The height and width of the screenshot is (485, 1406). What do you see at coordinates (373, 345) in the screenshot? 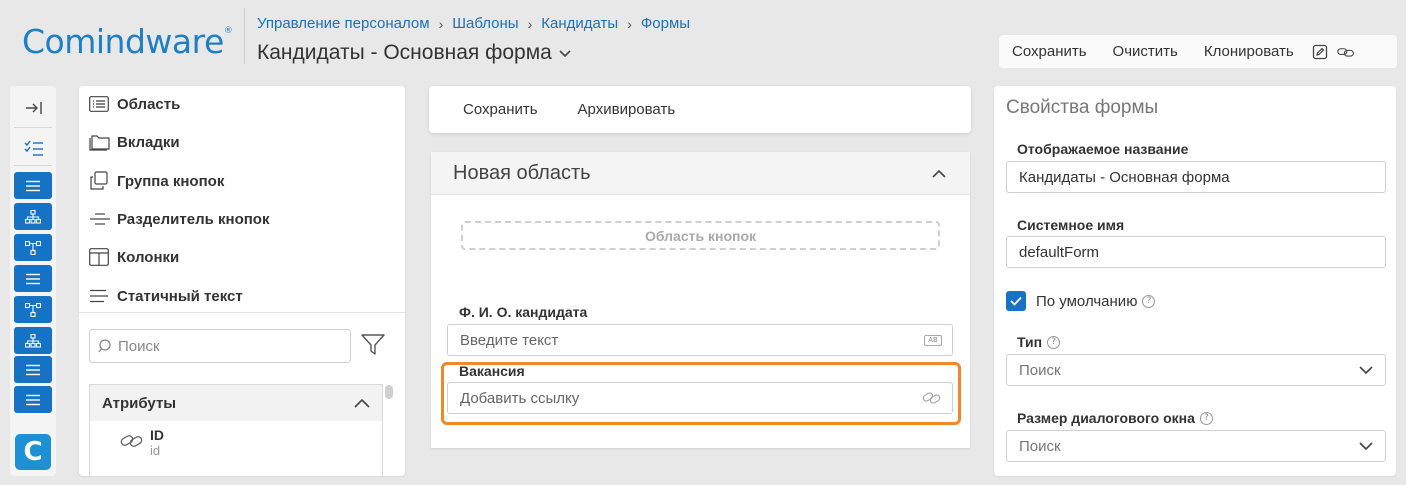
I see `filter-icon` at bounding box center [373, 345].